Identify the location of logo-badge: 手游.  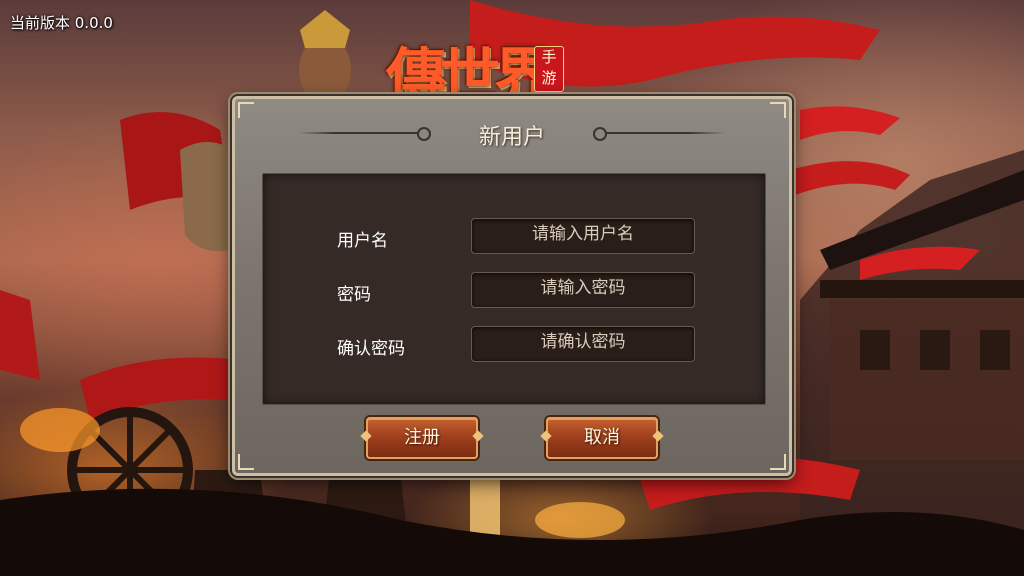
(549, 69).